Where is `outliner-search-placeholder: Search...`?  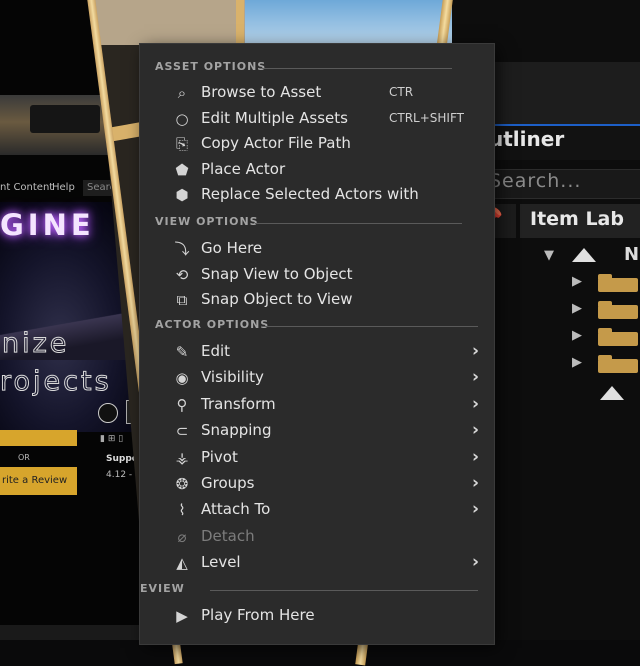
outliner-search-placeholder: Search... is located at coordinates (535, 181).